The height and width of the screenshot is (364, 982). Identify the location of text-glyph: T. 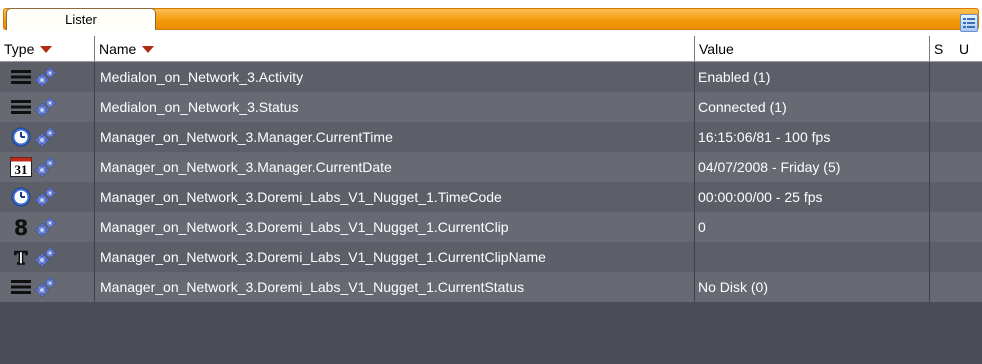
(21, 258).